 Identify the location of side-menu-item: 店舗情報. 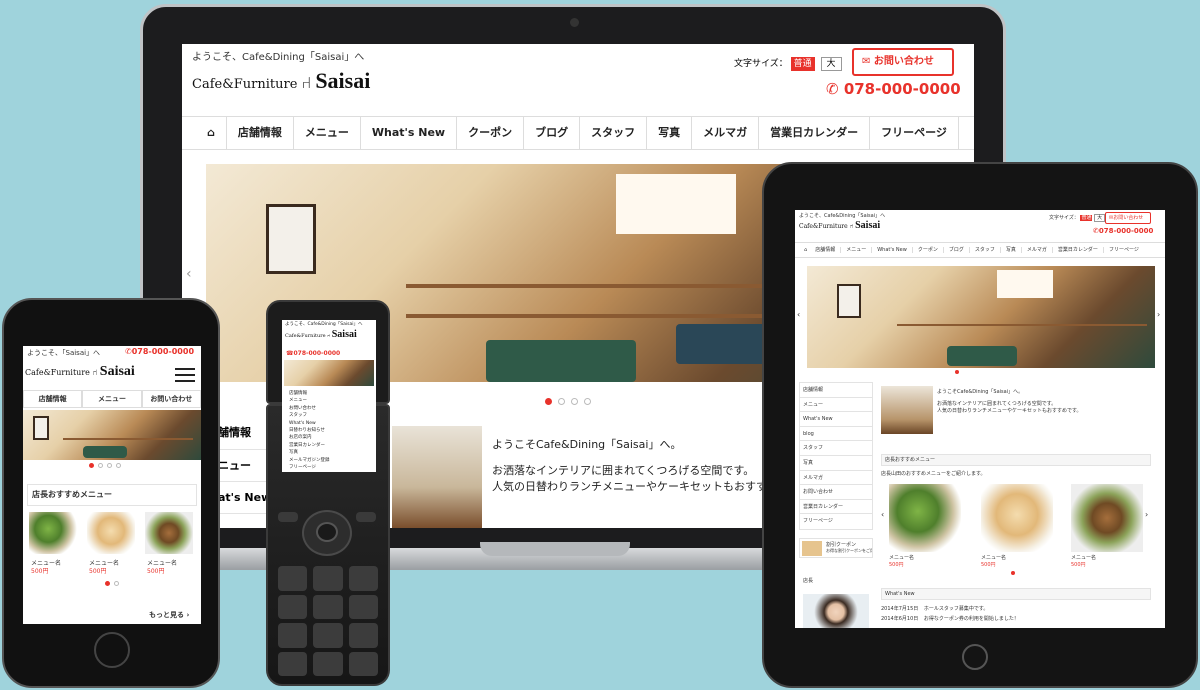
(836, 390).